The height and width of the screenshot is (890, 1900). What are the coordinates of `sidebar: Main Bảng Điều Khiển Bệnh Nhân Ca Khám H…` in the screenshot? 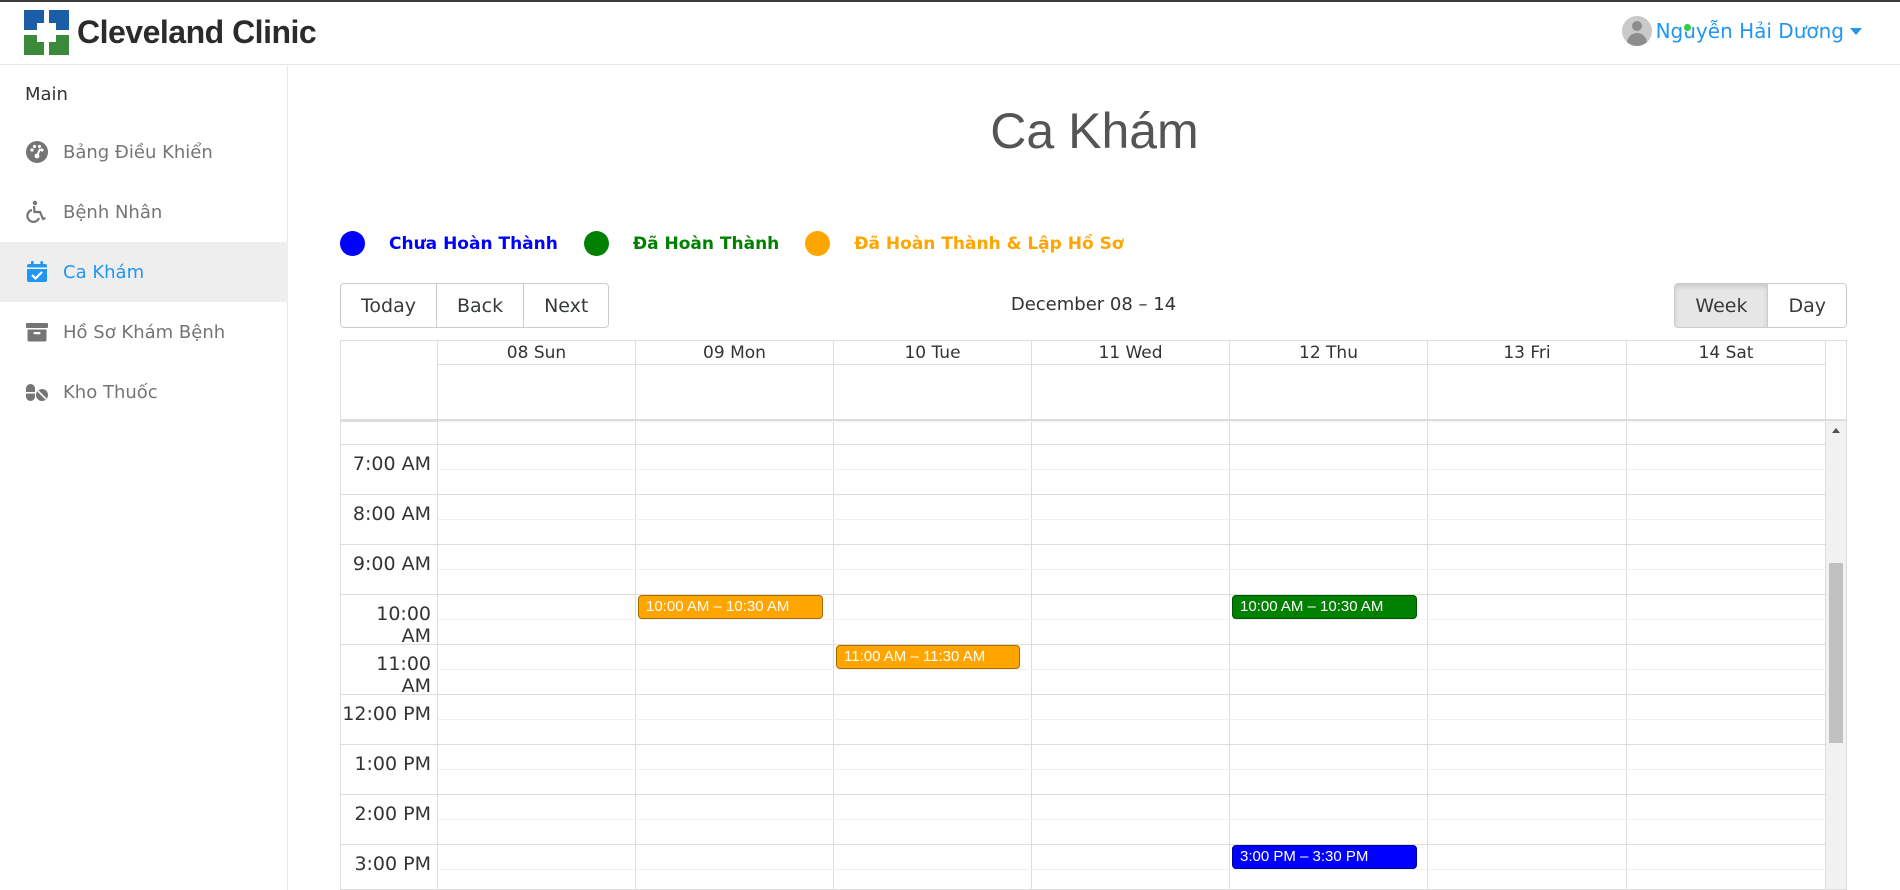 It's located at (144, 478).